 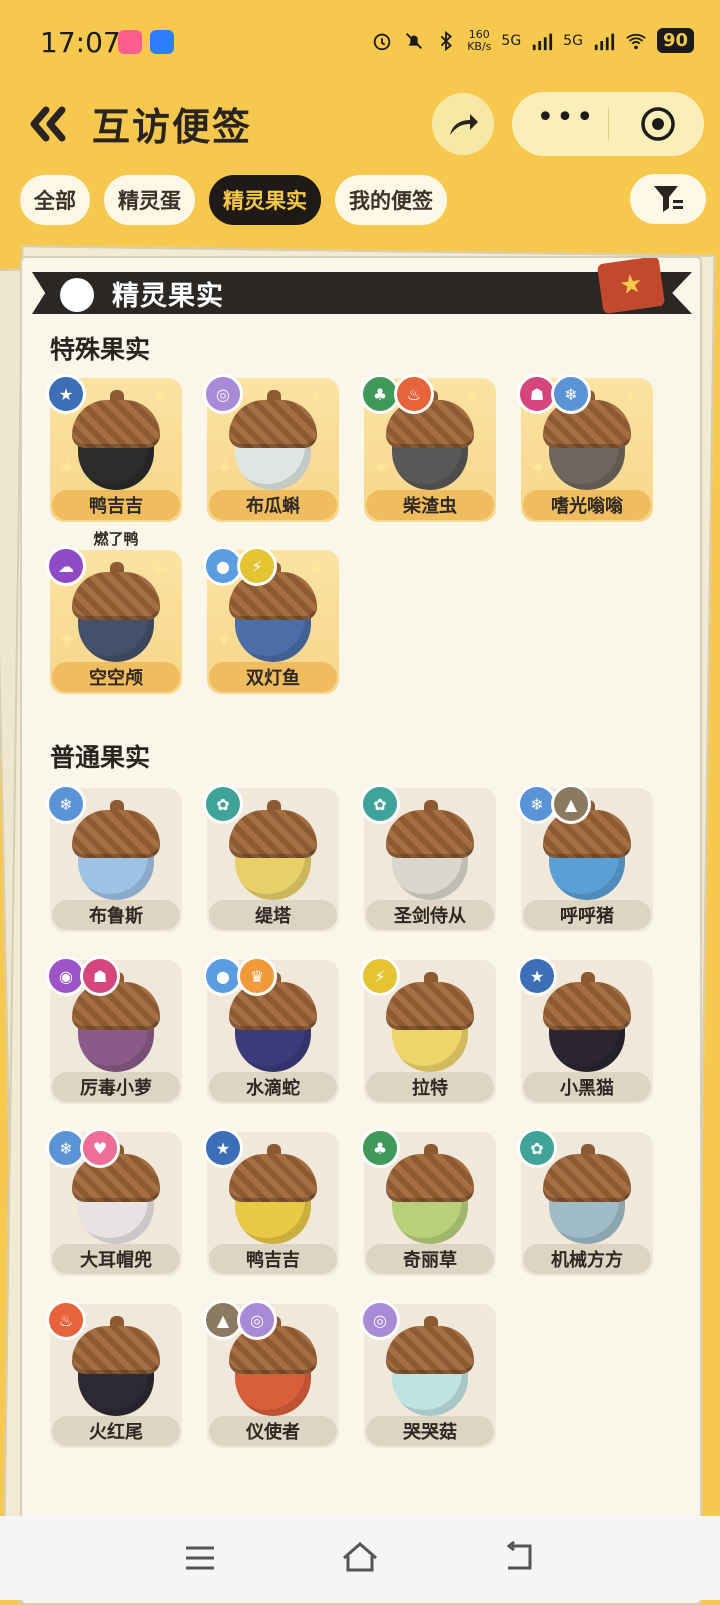 What do you see at coordinates (587, 915) in the screenshot?
I see `fruit-name: 呼呼猪` at bounding box center [587, 915].